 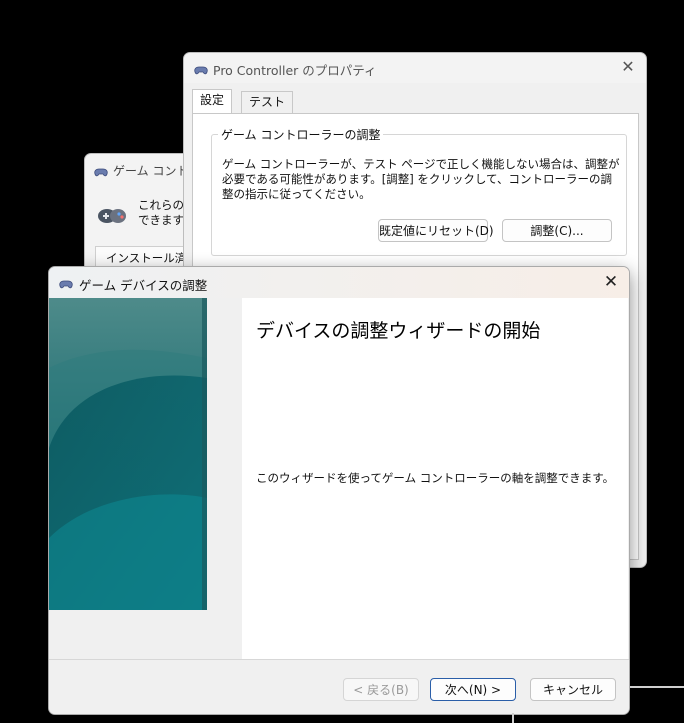 What do you see at coordinates (143, 285) in the screenshot?
I see `window-title: ゲーム デバイスの調整` at bounding box center [143, 285].